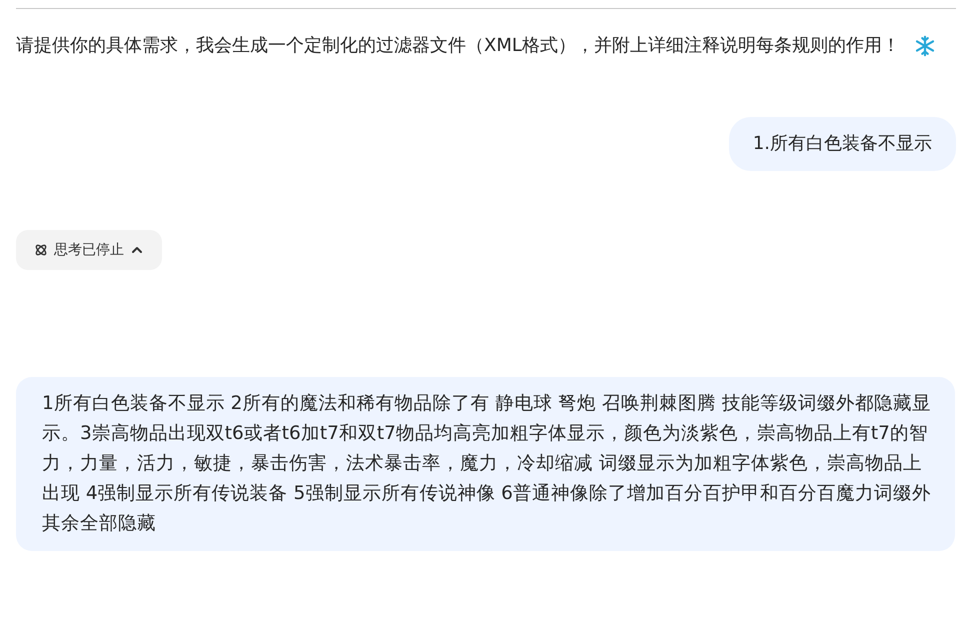 Image resolution: width=973 pixels, height=640 pixels. I want to click on atom-icon, so click(41, 250).